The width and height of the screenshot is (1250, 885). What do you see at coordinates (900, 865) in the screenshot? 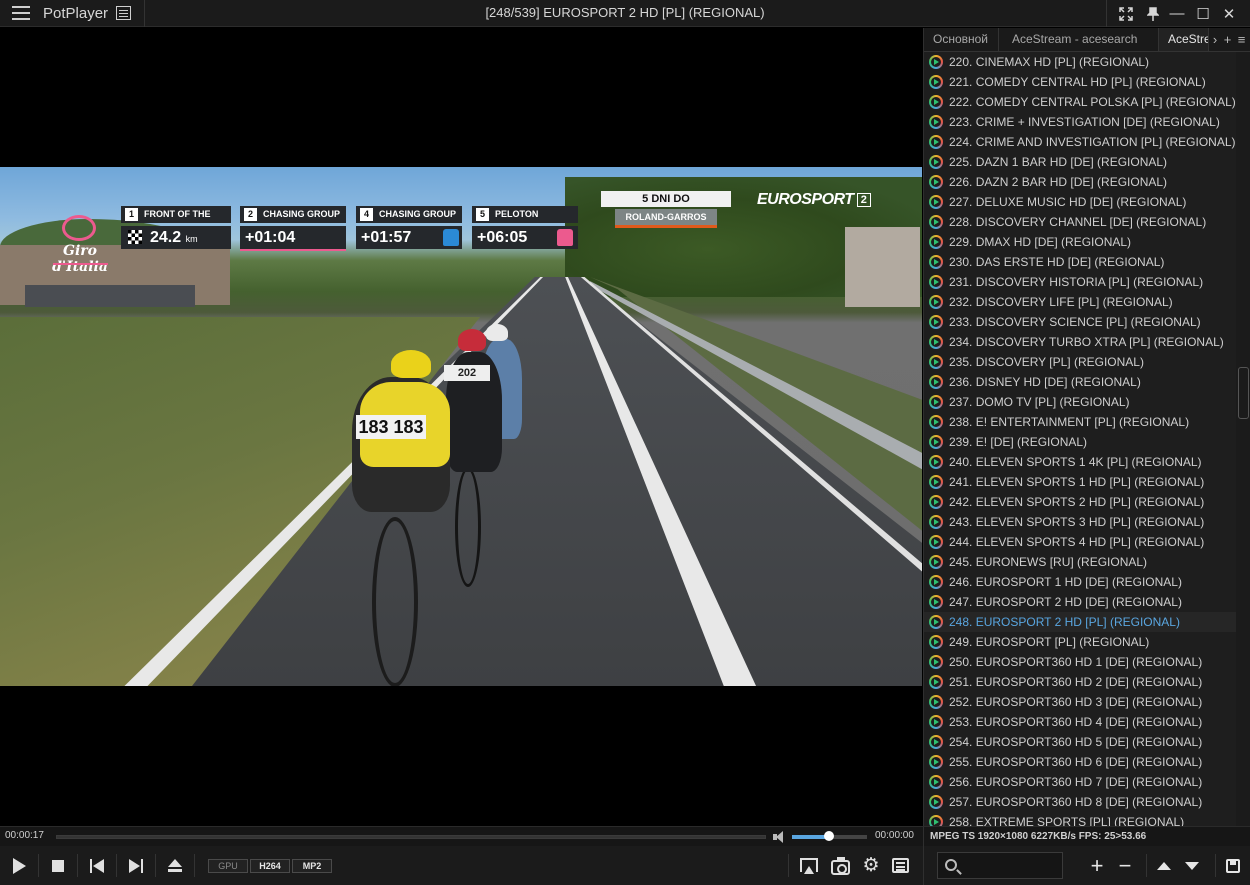
I see `playlist-icon` at bounding box center [900, 865].